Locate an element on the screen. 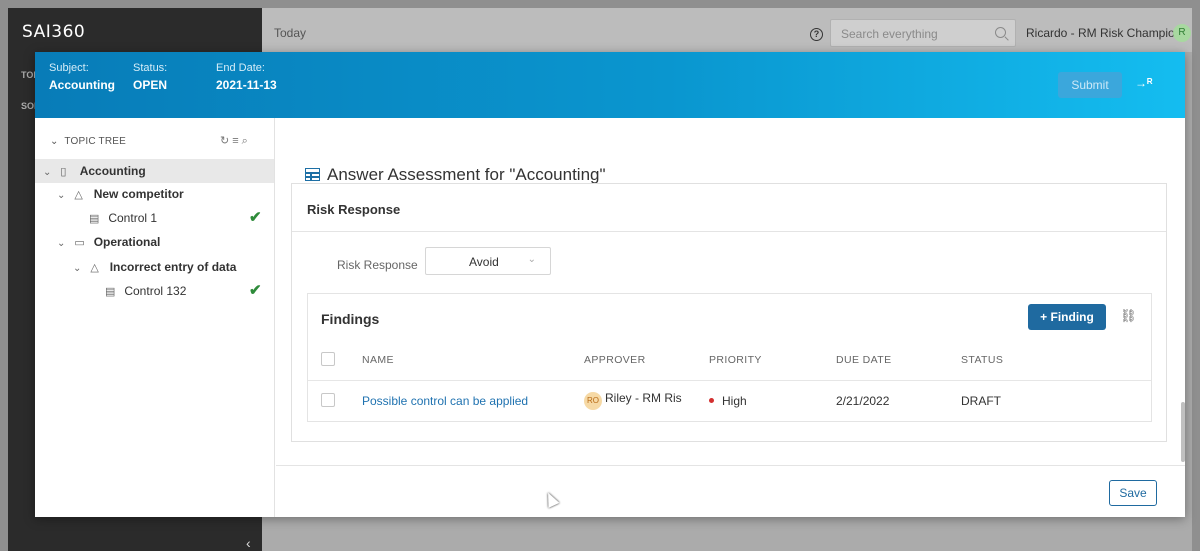 This screenshot has height=551, width=1200. tree-item-new-competitor: ⌄ △ New competitor is located at coordinates (154, 194).